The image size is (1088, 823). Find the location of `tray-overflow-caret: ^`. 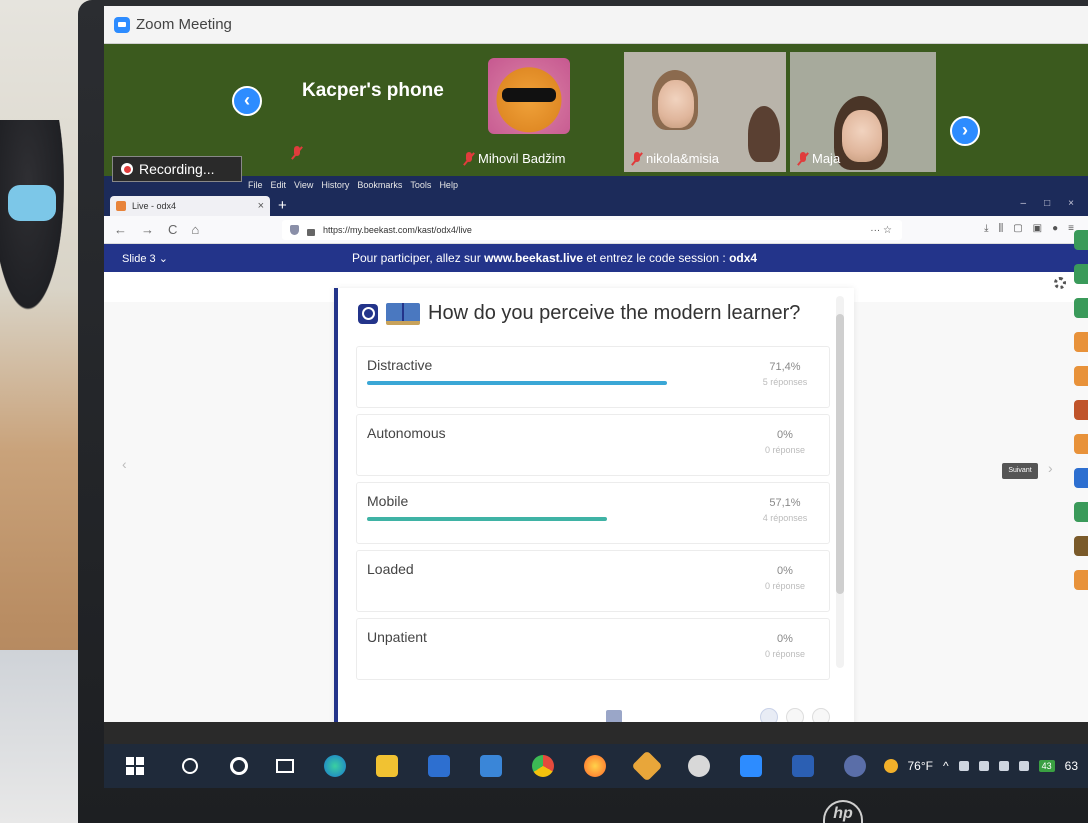

tray-overflow-caret: ^ is located at coordinates (946, 766).